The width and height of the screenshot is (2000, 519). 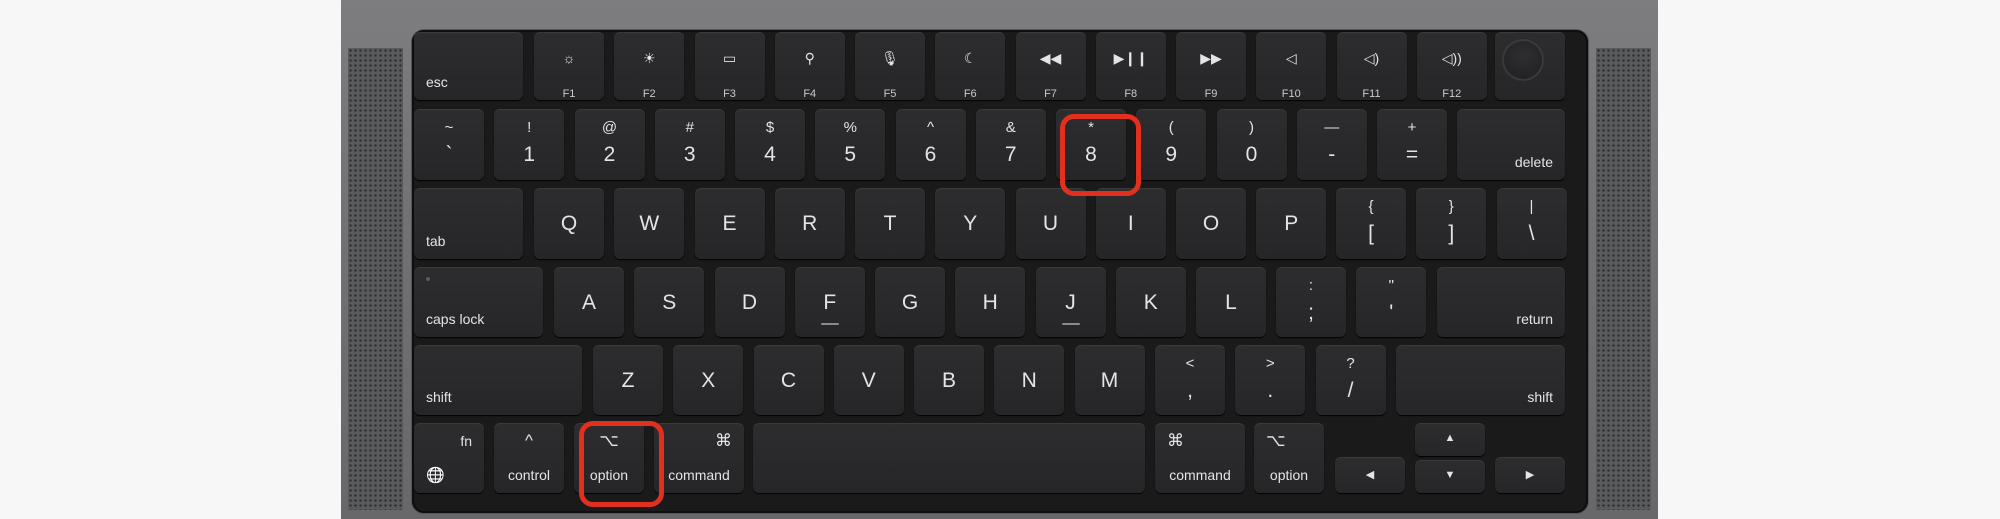 What do you see at coordinates (1371, 206) in the screenshot?
I see `key-shift-symbol: {` at bounding box center [1371, 206].